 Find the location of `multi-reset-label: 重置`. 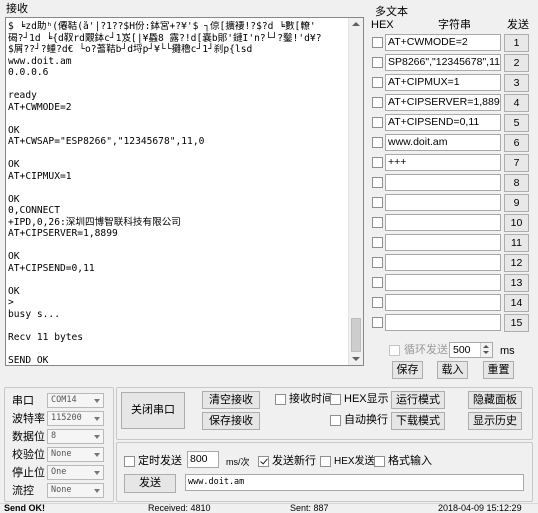

multi-reset-label: 重置 is located at coordinates (498, 370).